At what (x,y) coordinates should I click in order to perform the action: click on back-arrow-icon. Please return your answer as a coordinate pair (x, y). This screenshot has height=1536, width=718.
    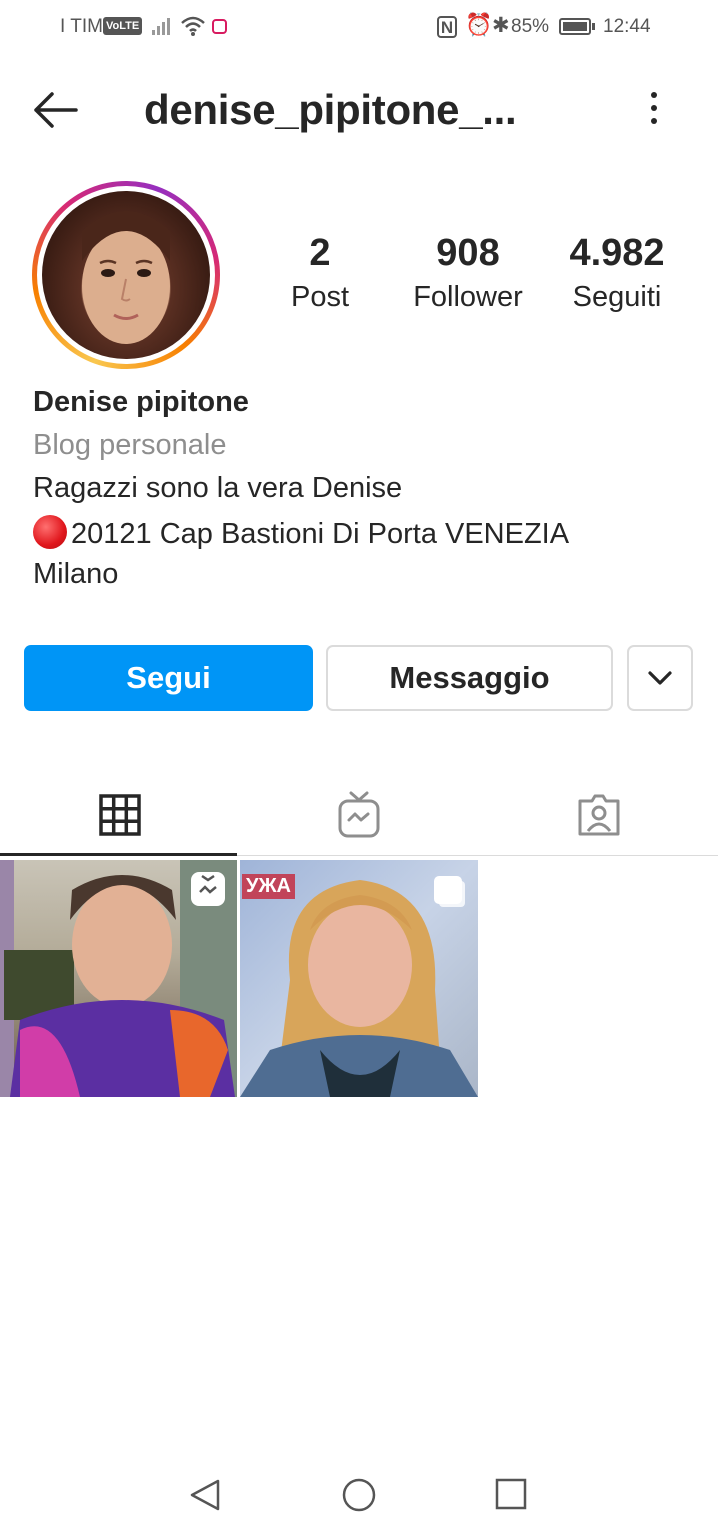
    Looking at the image, I should click on (56, 110).